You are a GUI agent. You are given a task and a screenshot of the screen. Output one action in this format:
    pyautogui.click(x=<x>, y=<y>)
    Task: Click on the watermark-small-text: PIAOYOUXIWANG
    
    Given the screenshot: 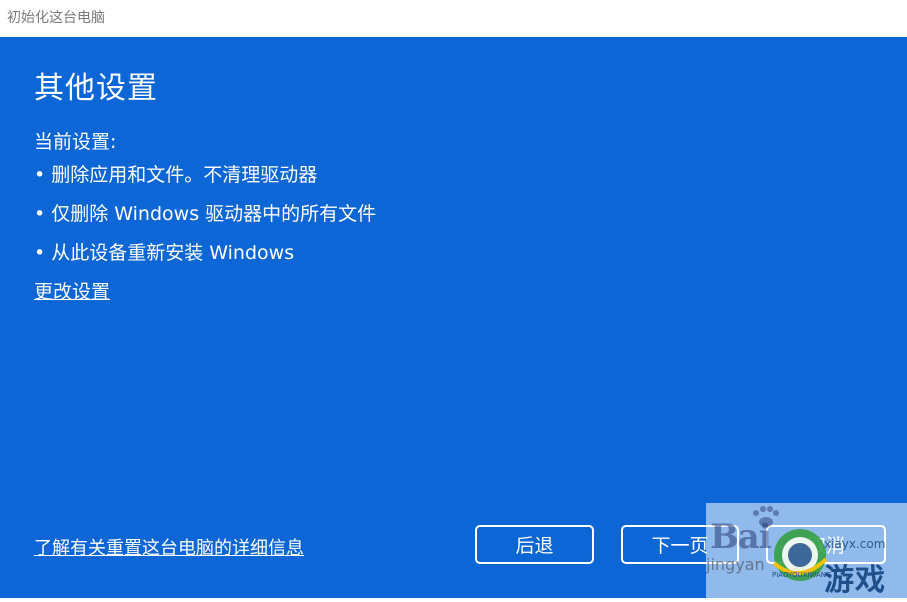 What is the action you would take?
    pyautogui.click(x=802, y=575)
    